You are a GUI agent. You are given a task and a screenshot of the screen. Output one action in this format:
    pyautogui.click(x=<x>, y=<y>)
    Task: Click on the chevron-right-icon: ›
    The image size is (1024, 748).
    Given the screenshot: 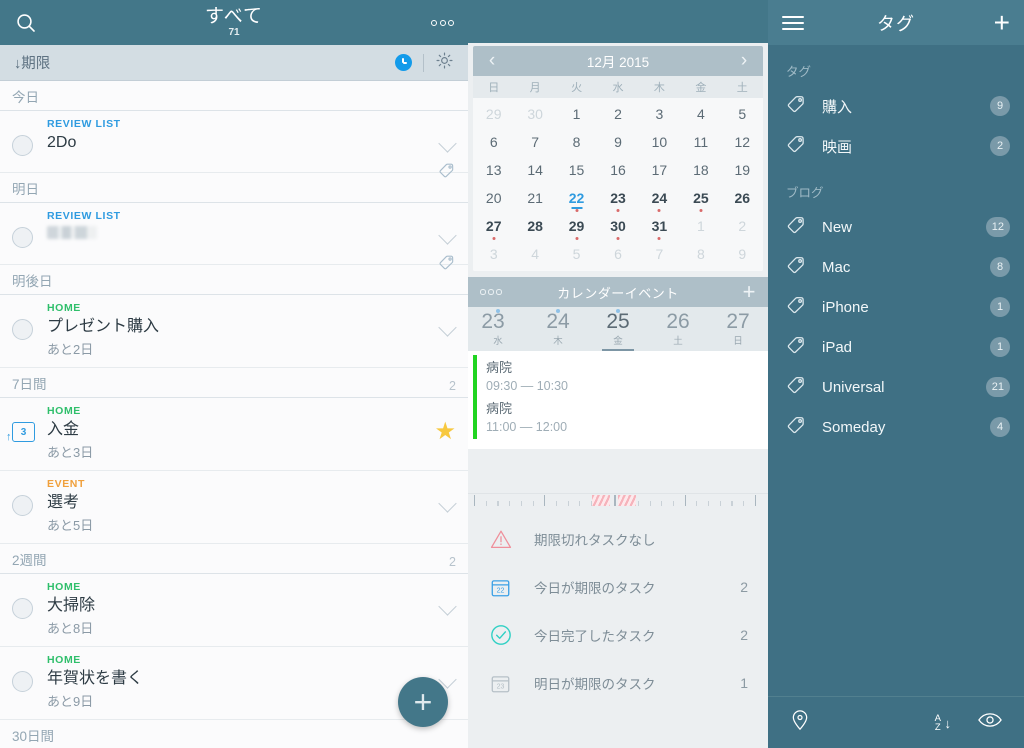 What is the action you would take?
    pyautogui.click(x=744, y=61)
    